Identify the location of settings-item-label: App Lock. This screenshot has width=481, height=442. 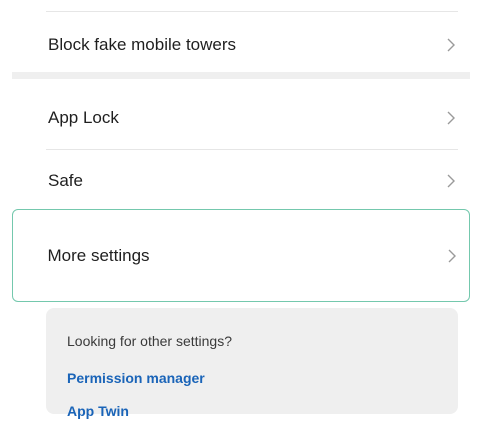
(83, 117).